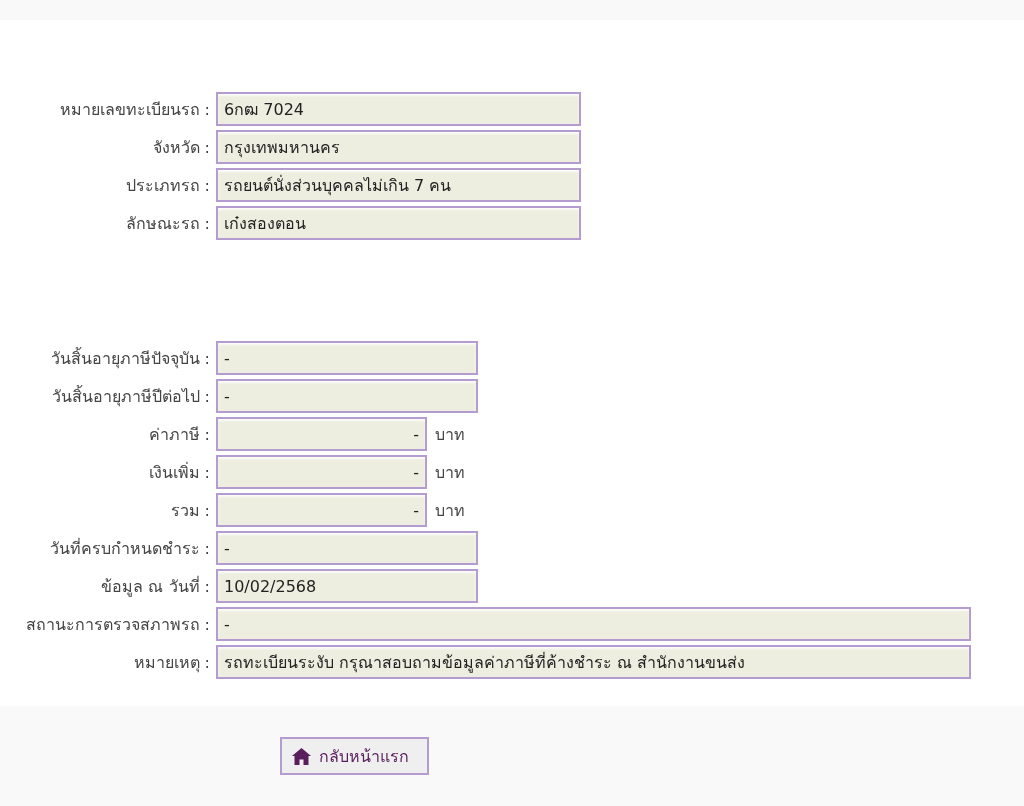 The height and width of the screenshot is (806, 1024). Describe the element at coordinates (179, 472) in the screenshot. I see `field-label: เงินเพิ่ม :` at that location.